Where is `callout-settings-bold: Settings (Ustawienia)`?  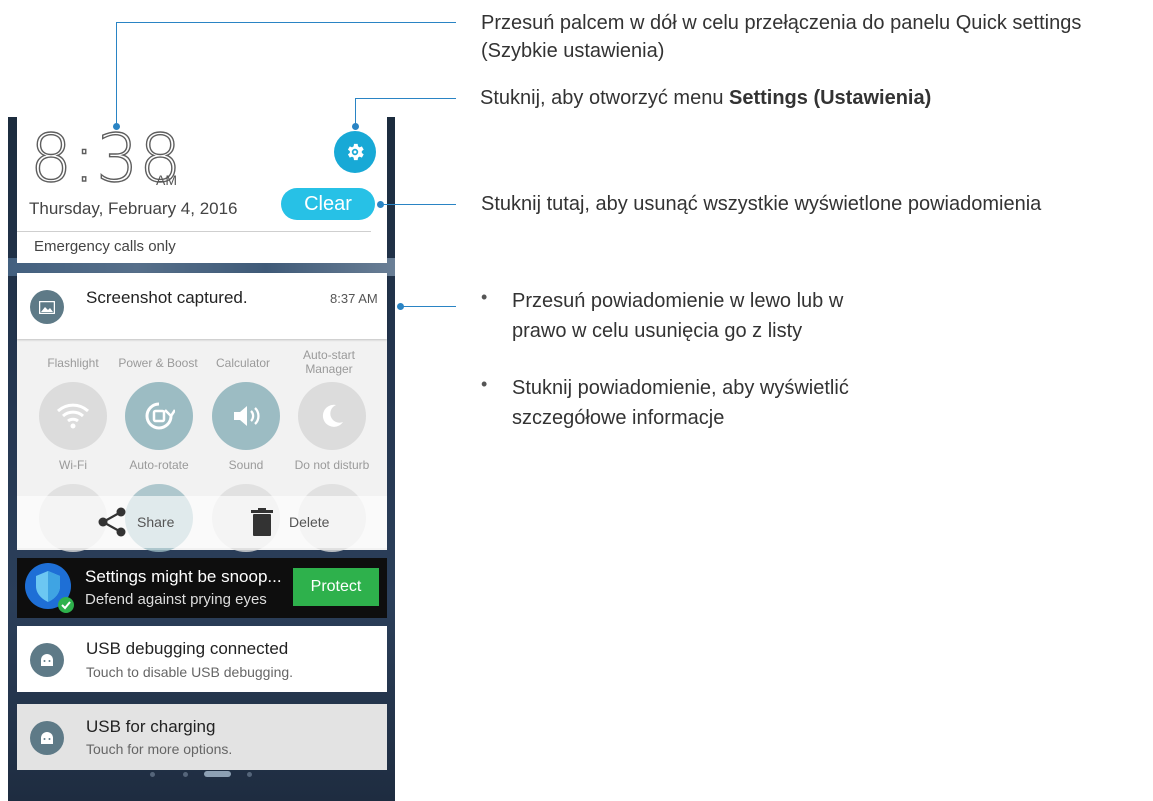 callout-settings-bold: Settings (Ustawienia) is located at coordinates (830, 98).